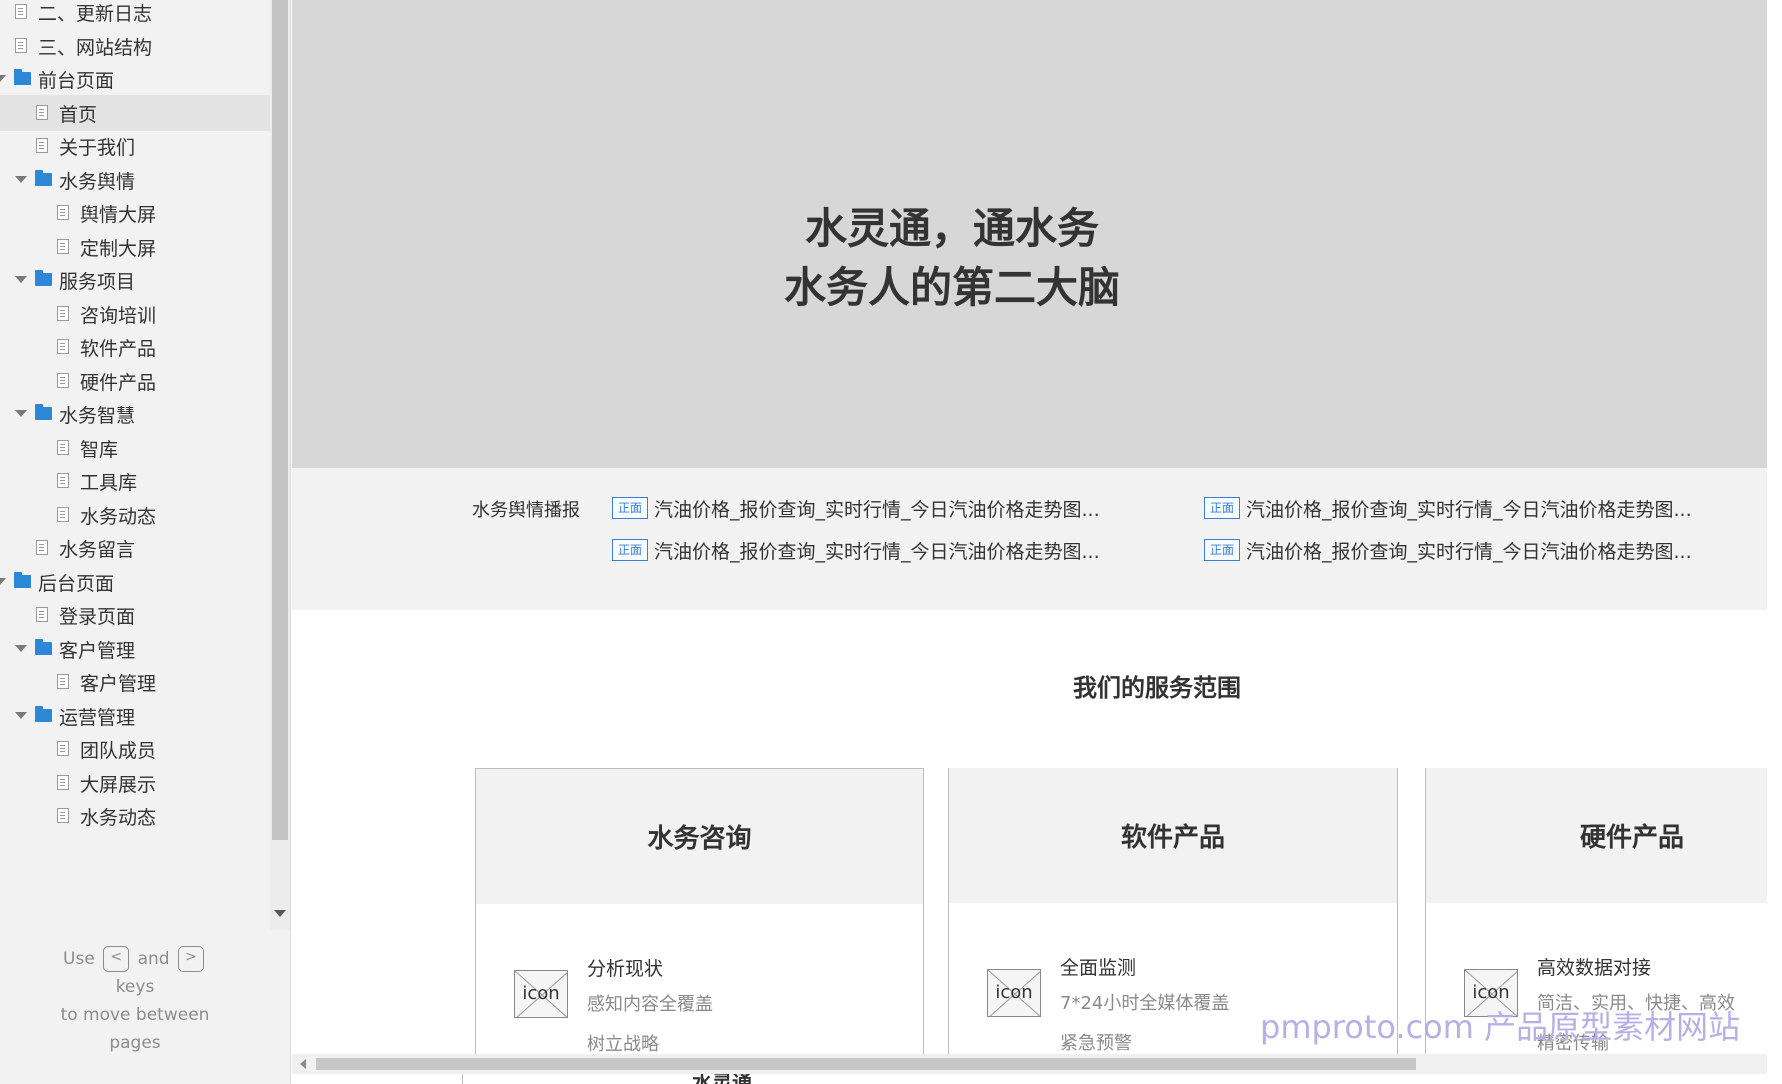  What do you see at coordinates (135, 448) in the screenshot?
I see `sidebar-page: 智库` at bounding box center [135, 448].